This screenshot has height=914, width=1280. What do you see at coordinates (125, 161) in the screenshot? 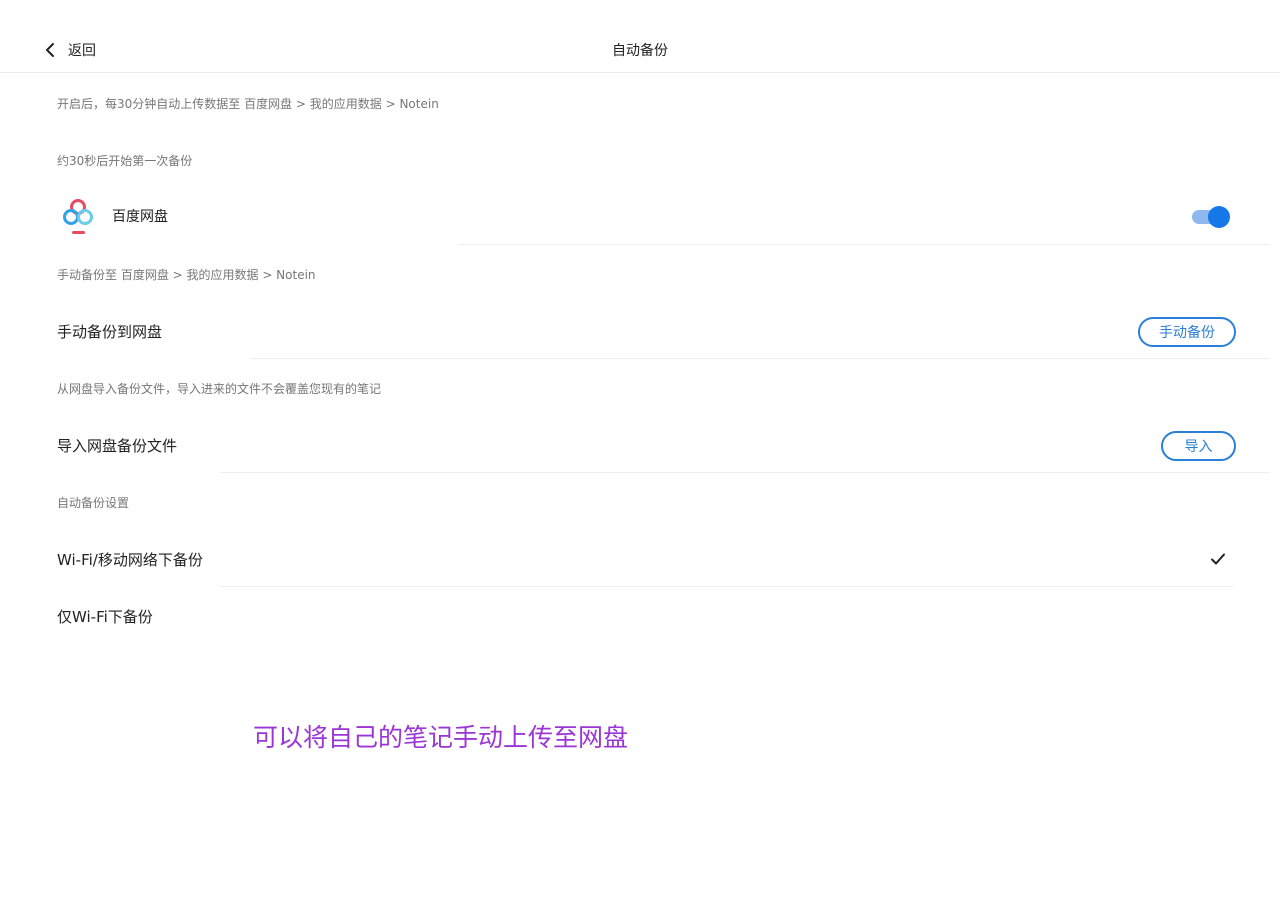
I see `first-backup-hint: 约30秒后开始第一次备份` at bounding box center [125, 161].